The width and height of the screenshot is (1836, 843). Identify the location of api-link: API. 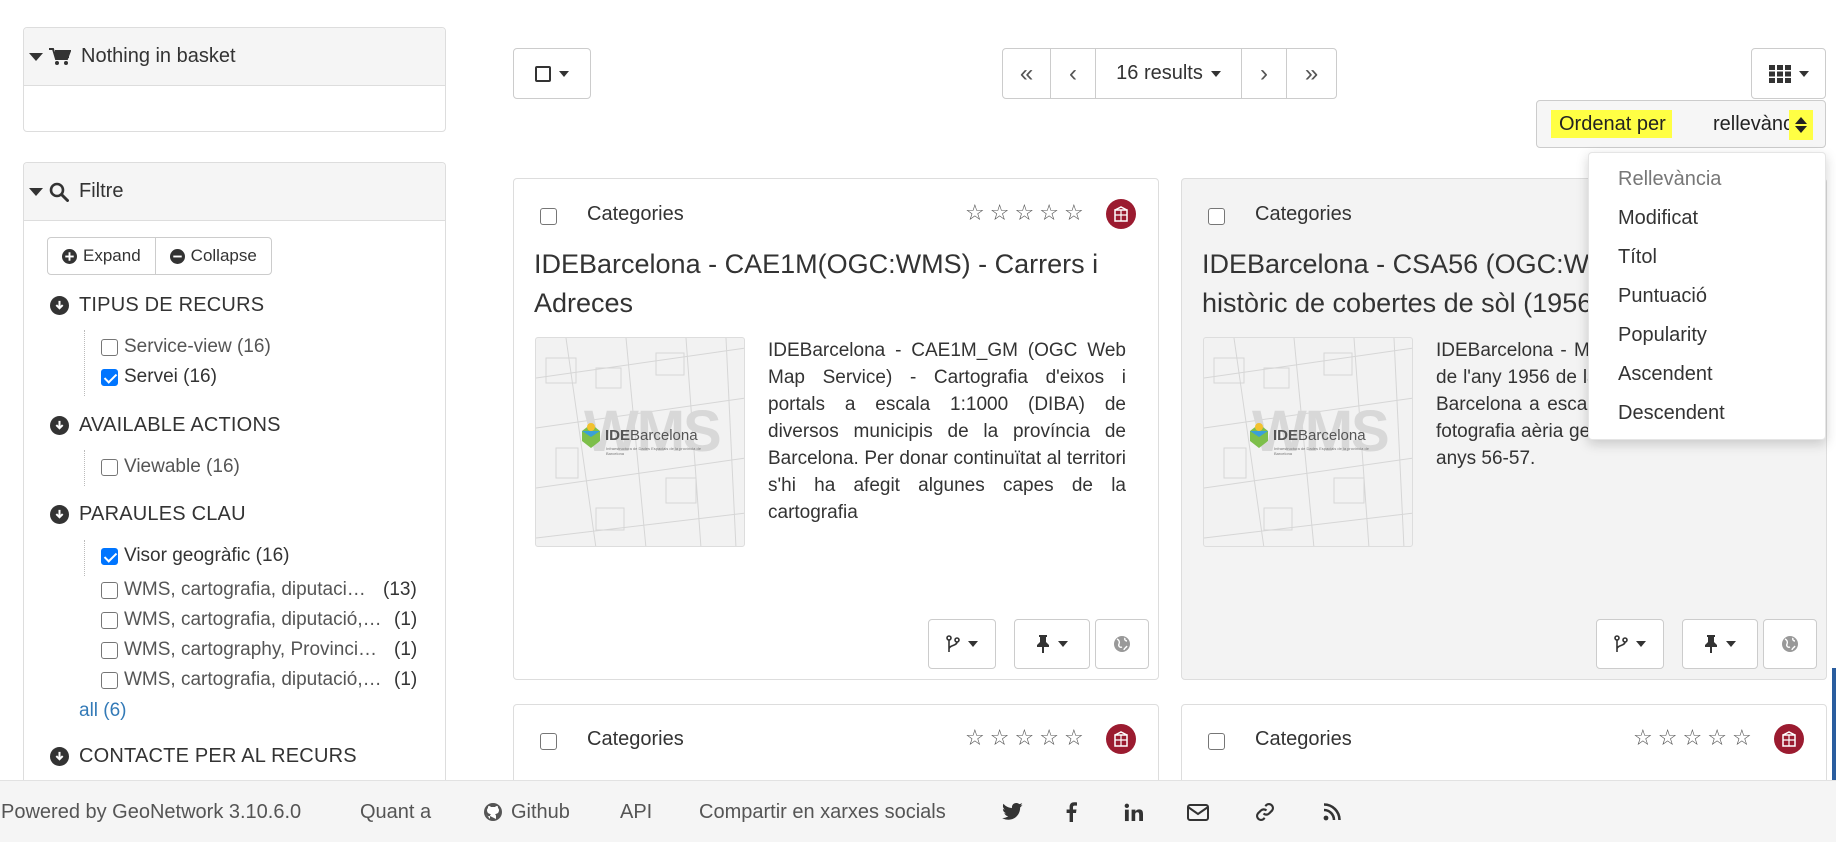
(636, 812).